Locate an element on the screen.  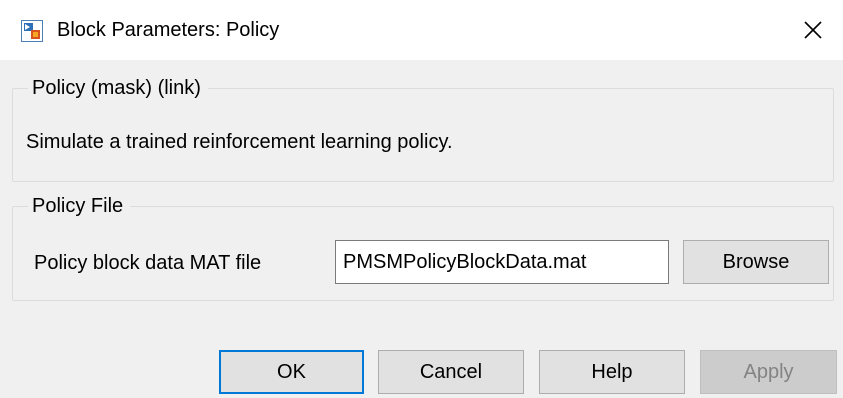
browse-button: Browse is located at coordinates (756, 262).